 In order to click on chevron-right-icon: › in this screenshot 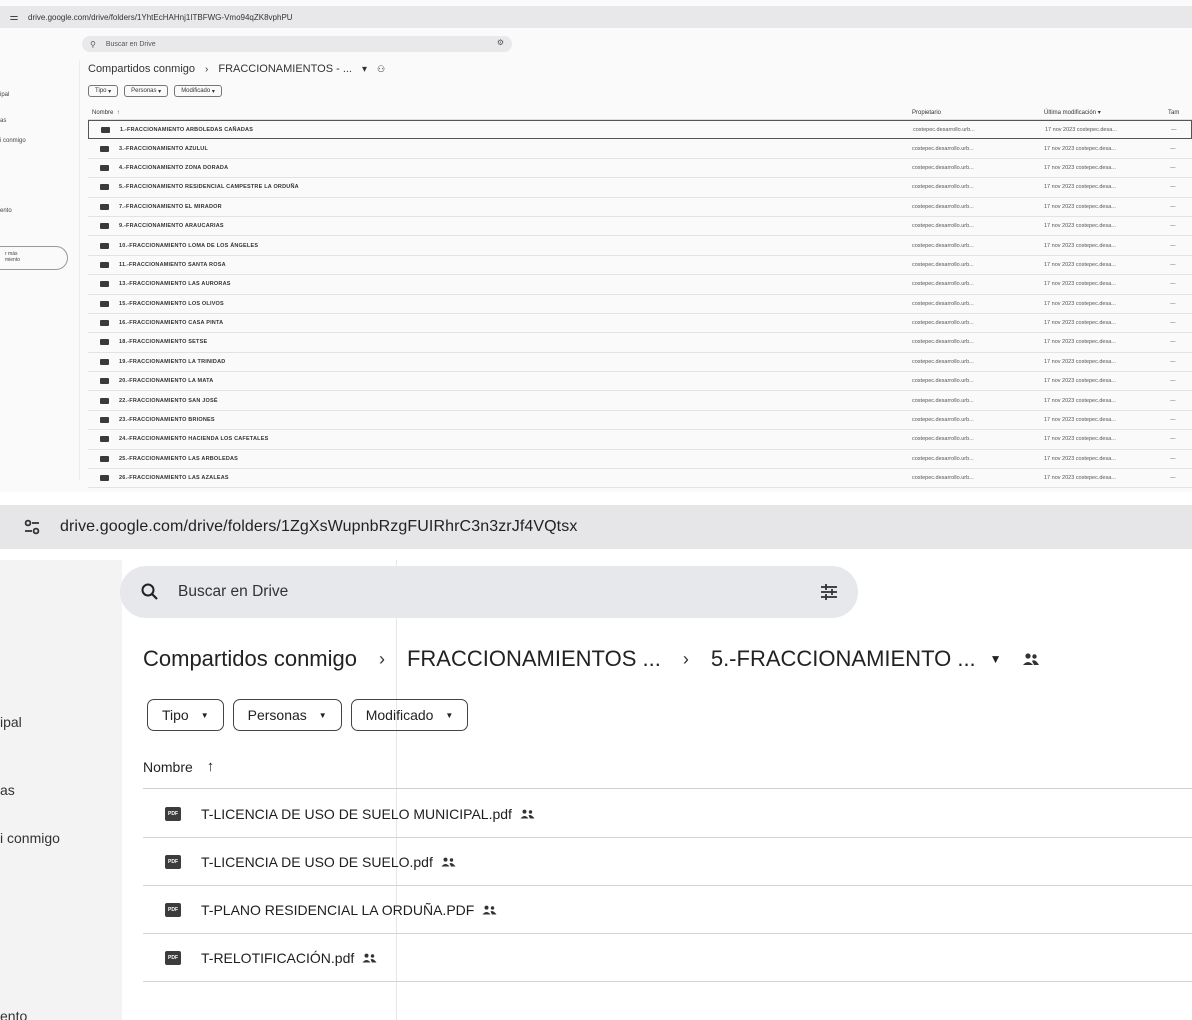, I will do `click(207, 69)`.